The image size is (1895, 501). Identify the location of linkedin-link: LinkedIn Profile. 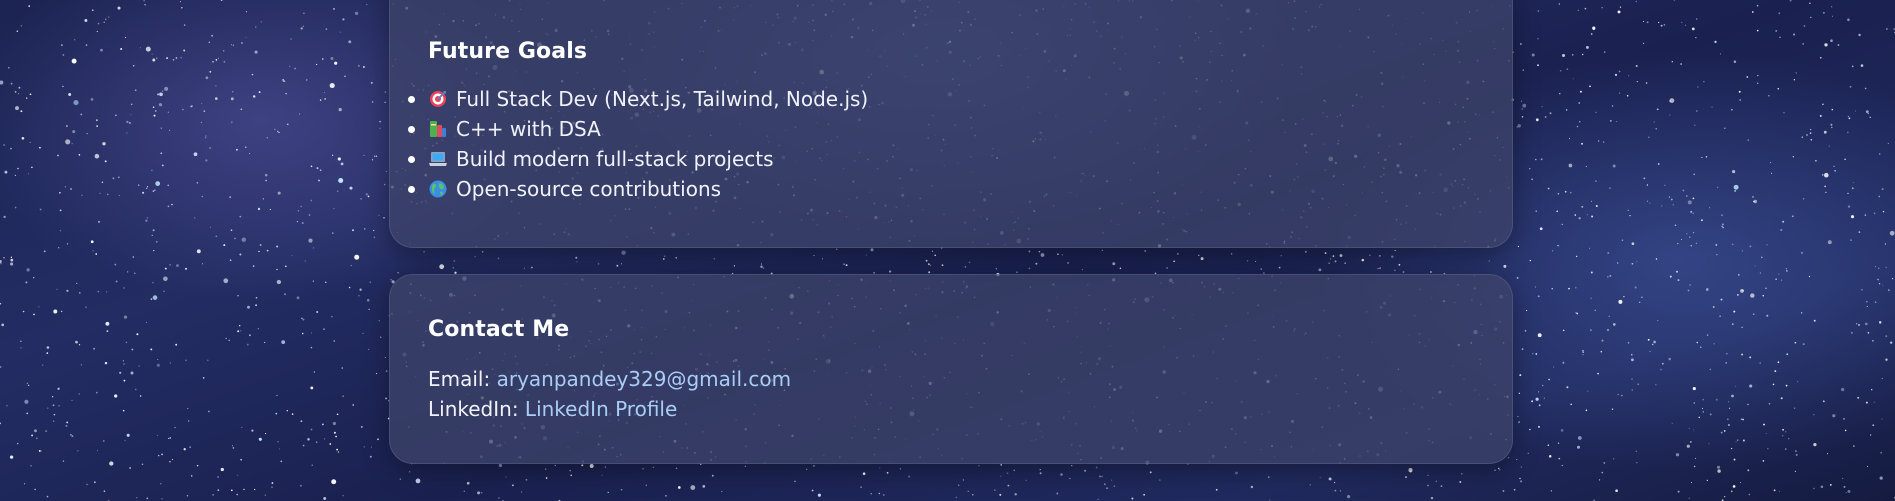
(601, 409).